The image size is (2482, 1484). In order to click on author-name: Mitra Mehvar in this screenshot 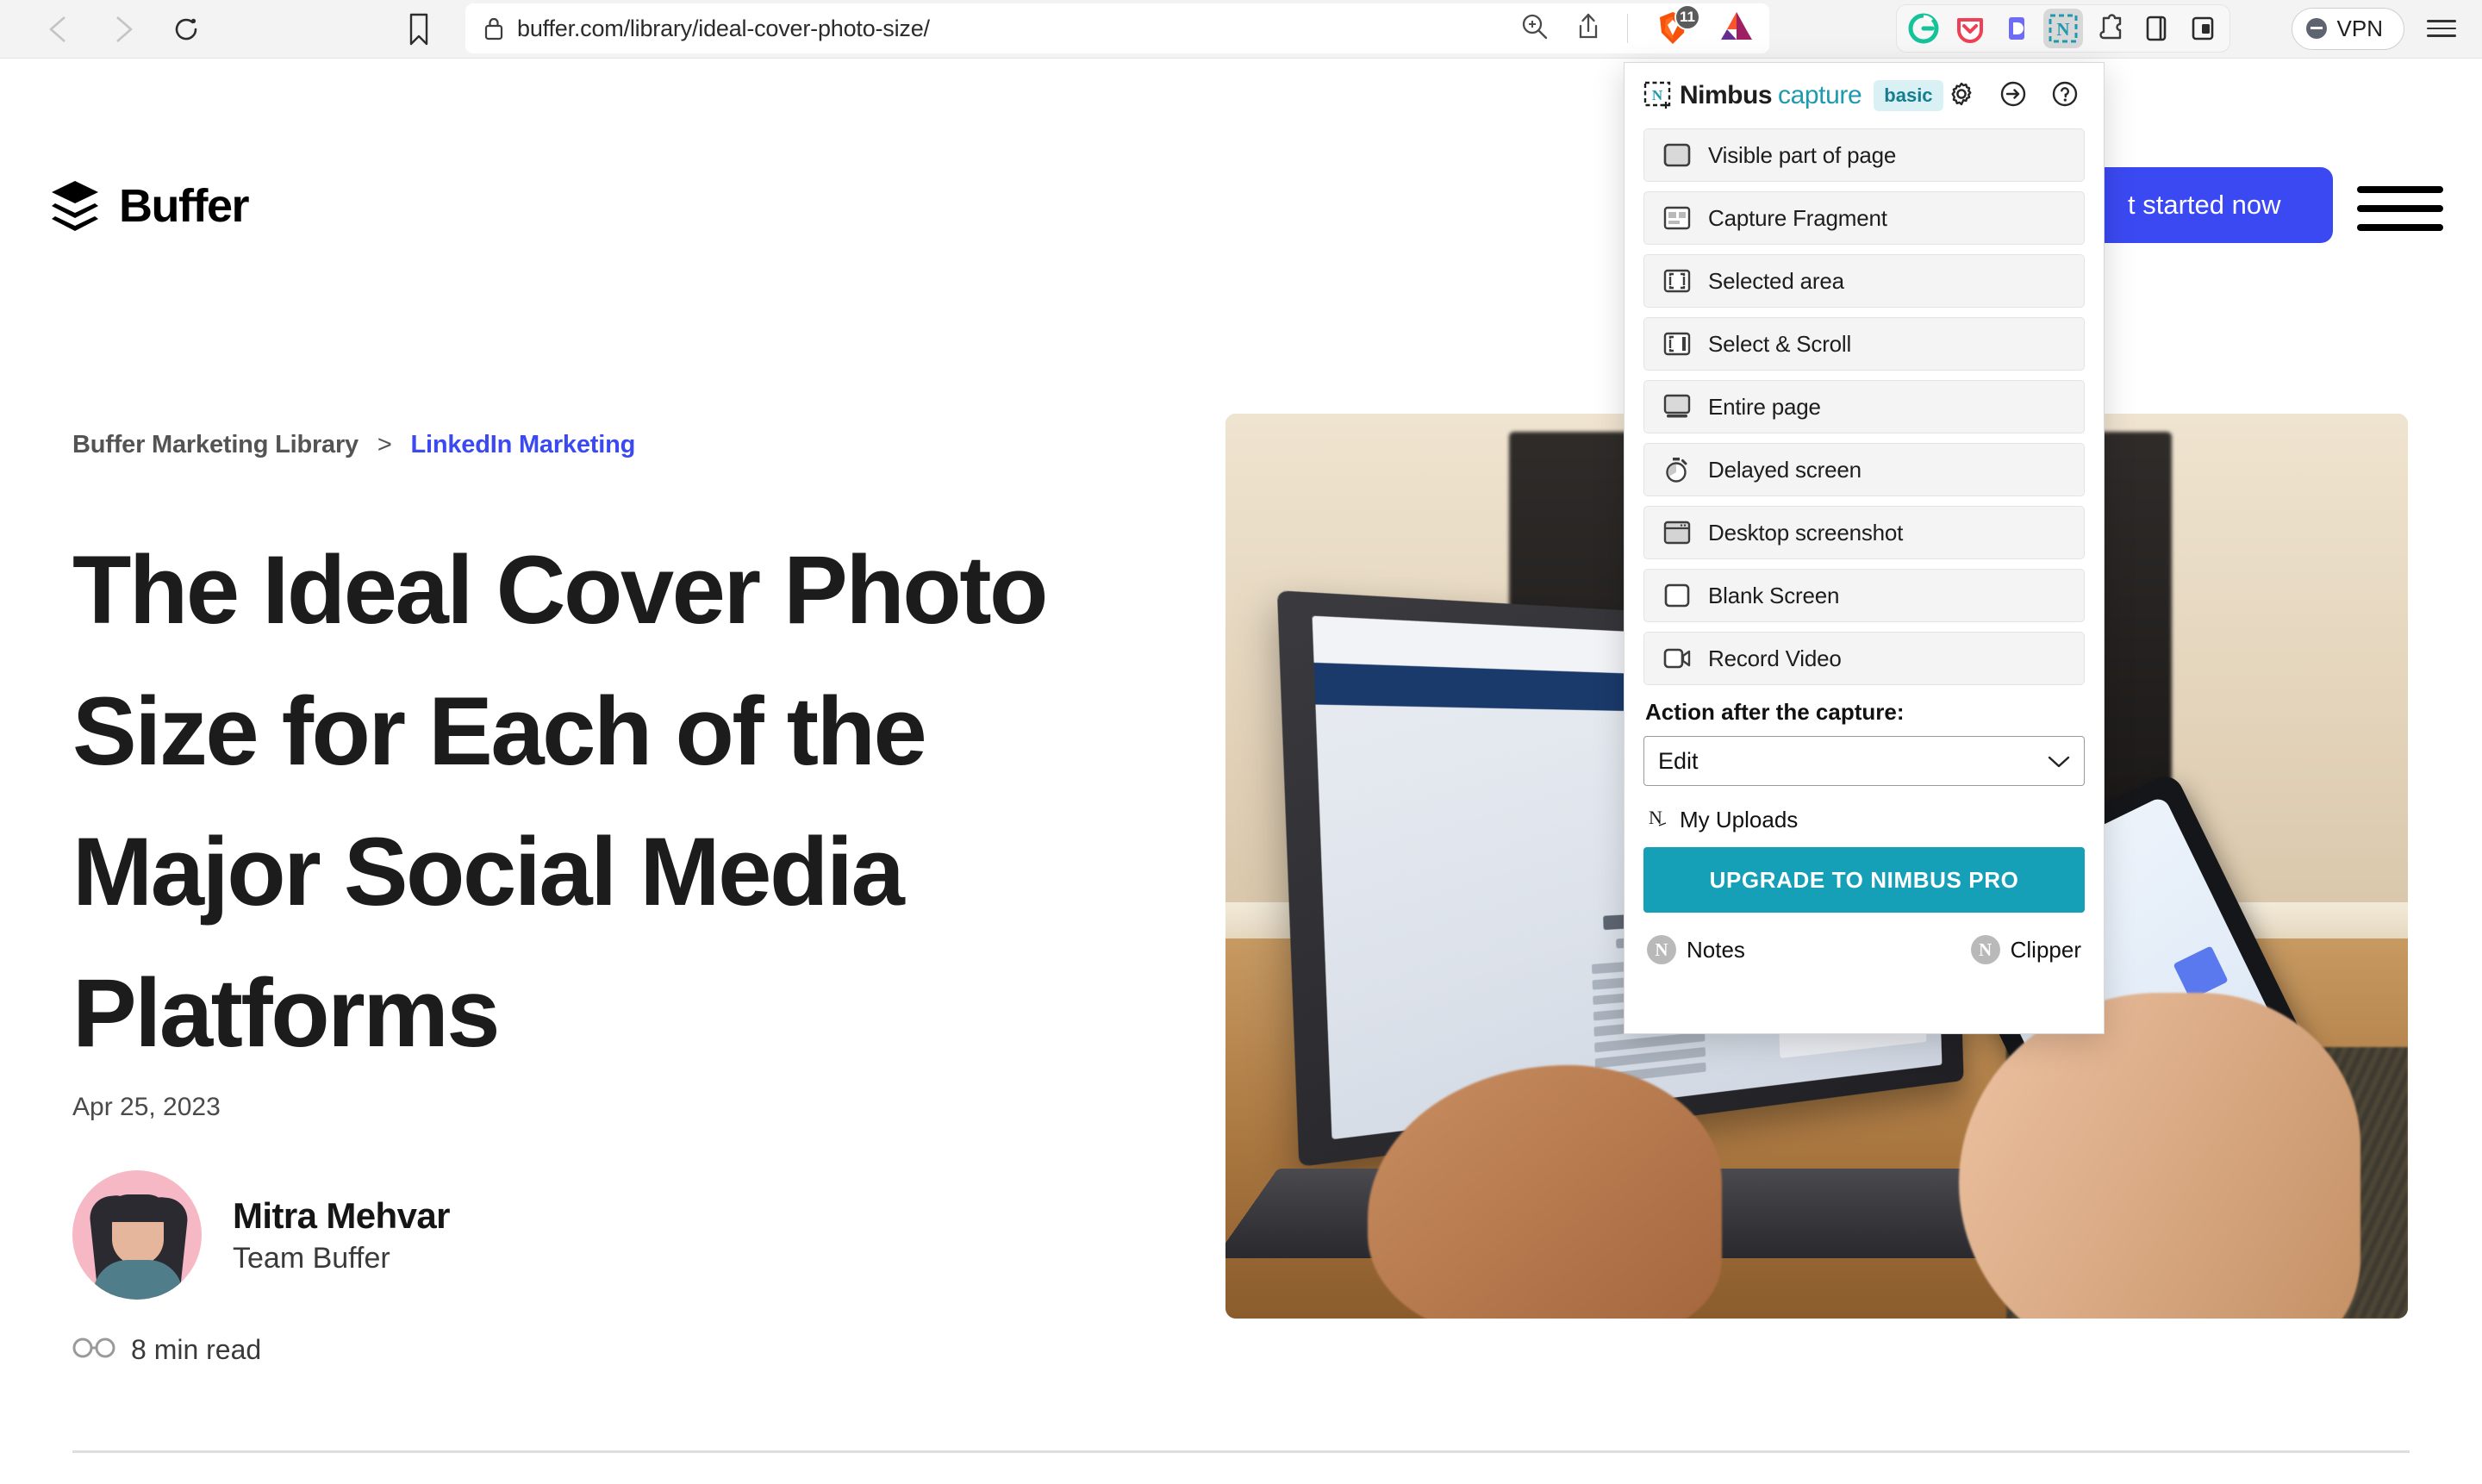, I will do `click(341, 1215)`.